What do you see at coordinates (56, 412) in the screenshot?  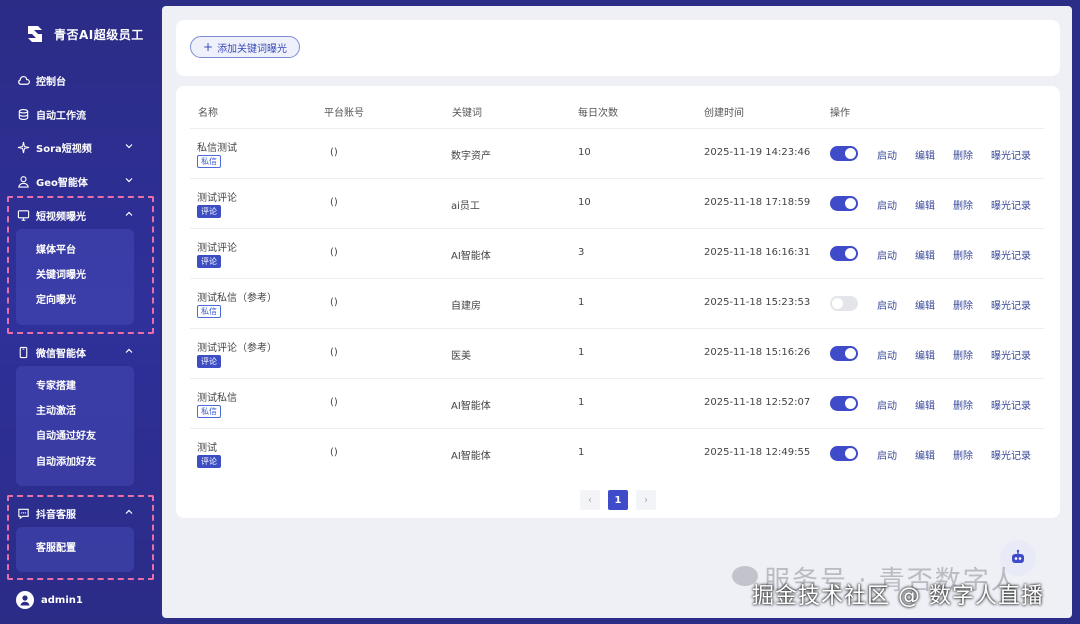 I see `sub-item-active-activate: 主动激活` at bounding box center [56, 412].